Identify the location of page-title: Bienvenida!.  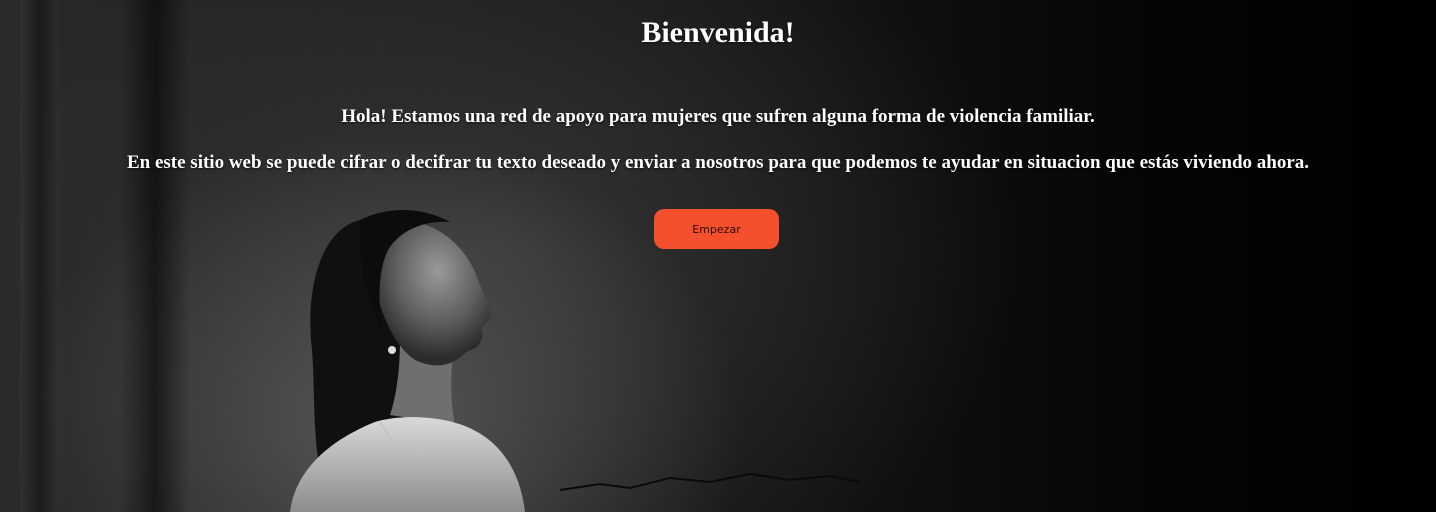
(718, 32).